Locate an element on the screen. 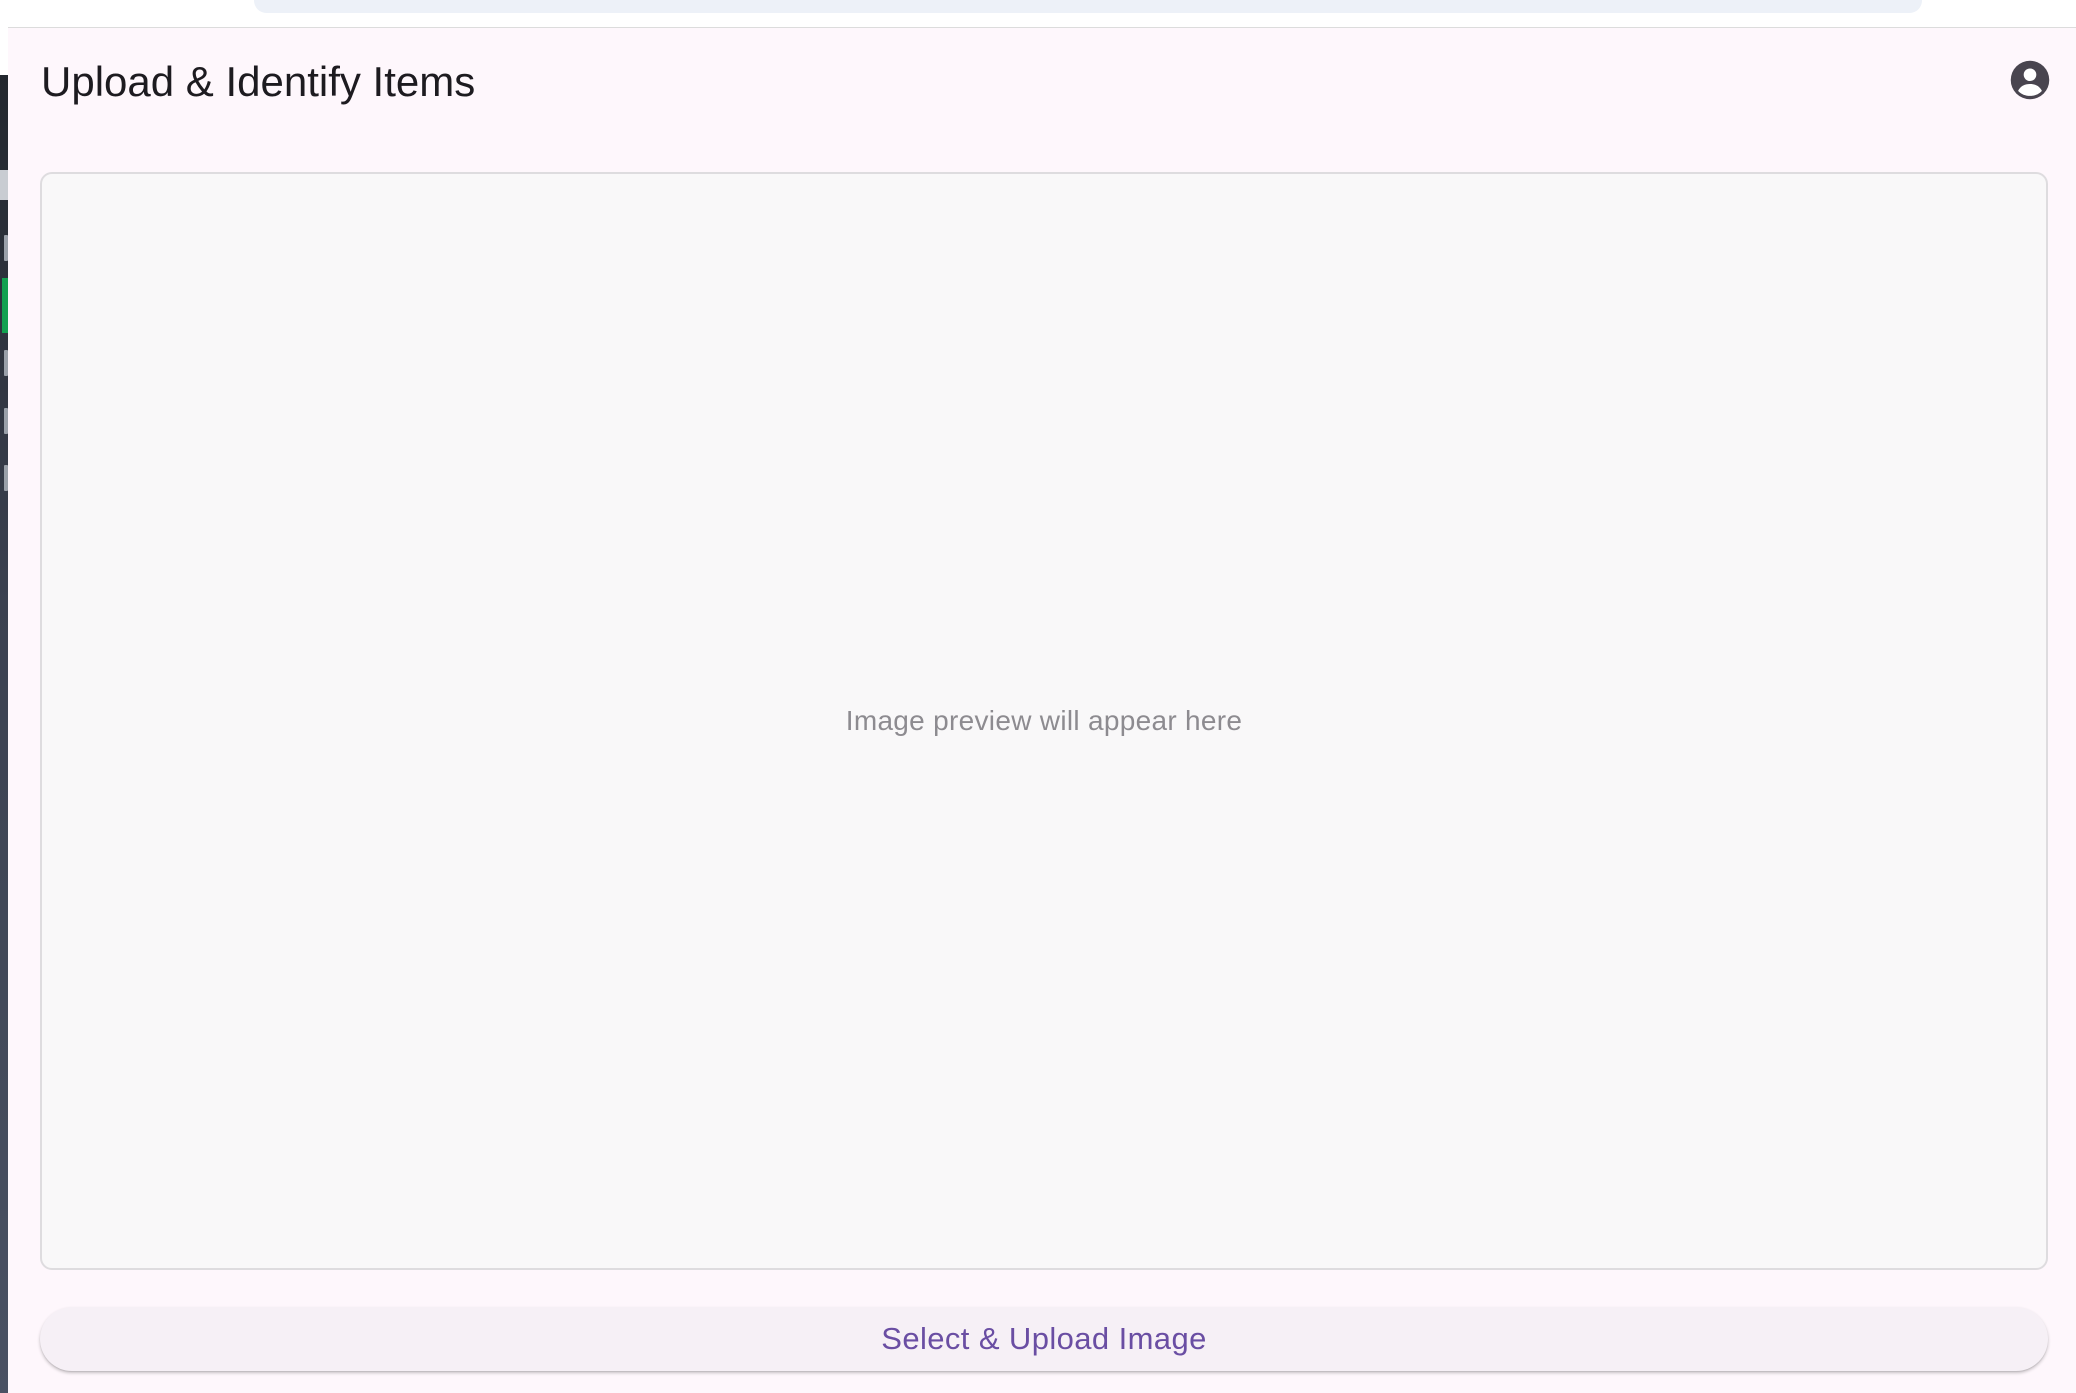 The image size is (2076, 1393). browser-toolbar is located at coordinates (1042, 14).